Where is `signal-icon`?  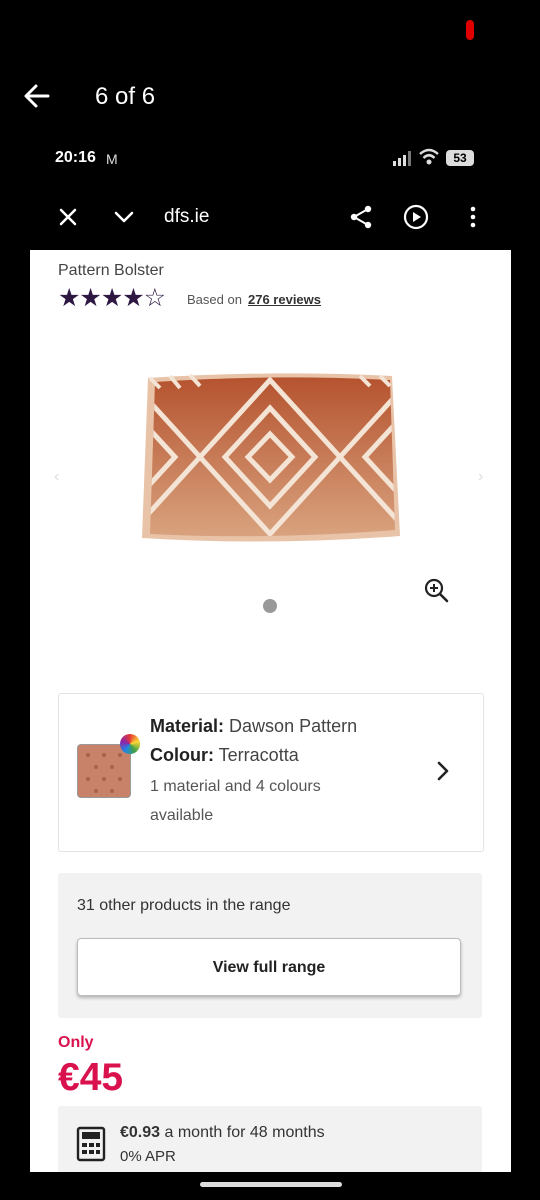
signal-icon is located at coordinates (402, 158).